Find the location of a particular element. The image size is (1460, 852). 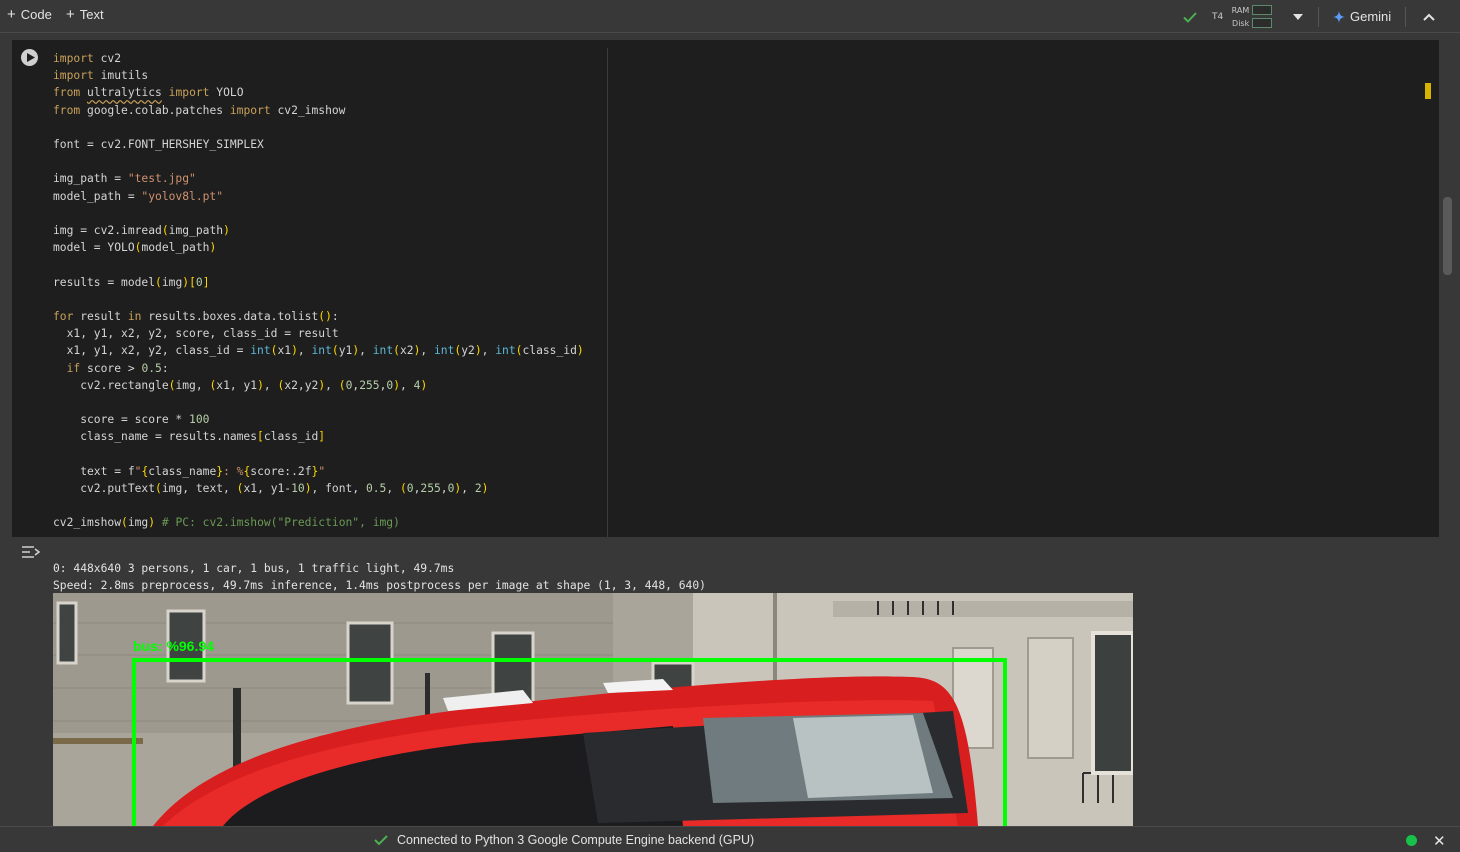

runtime-dropdown-button is located at coordinates (1298, 16).